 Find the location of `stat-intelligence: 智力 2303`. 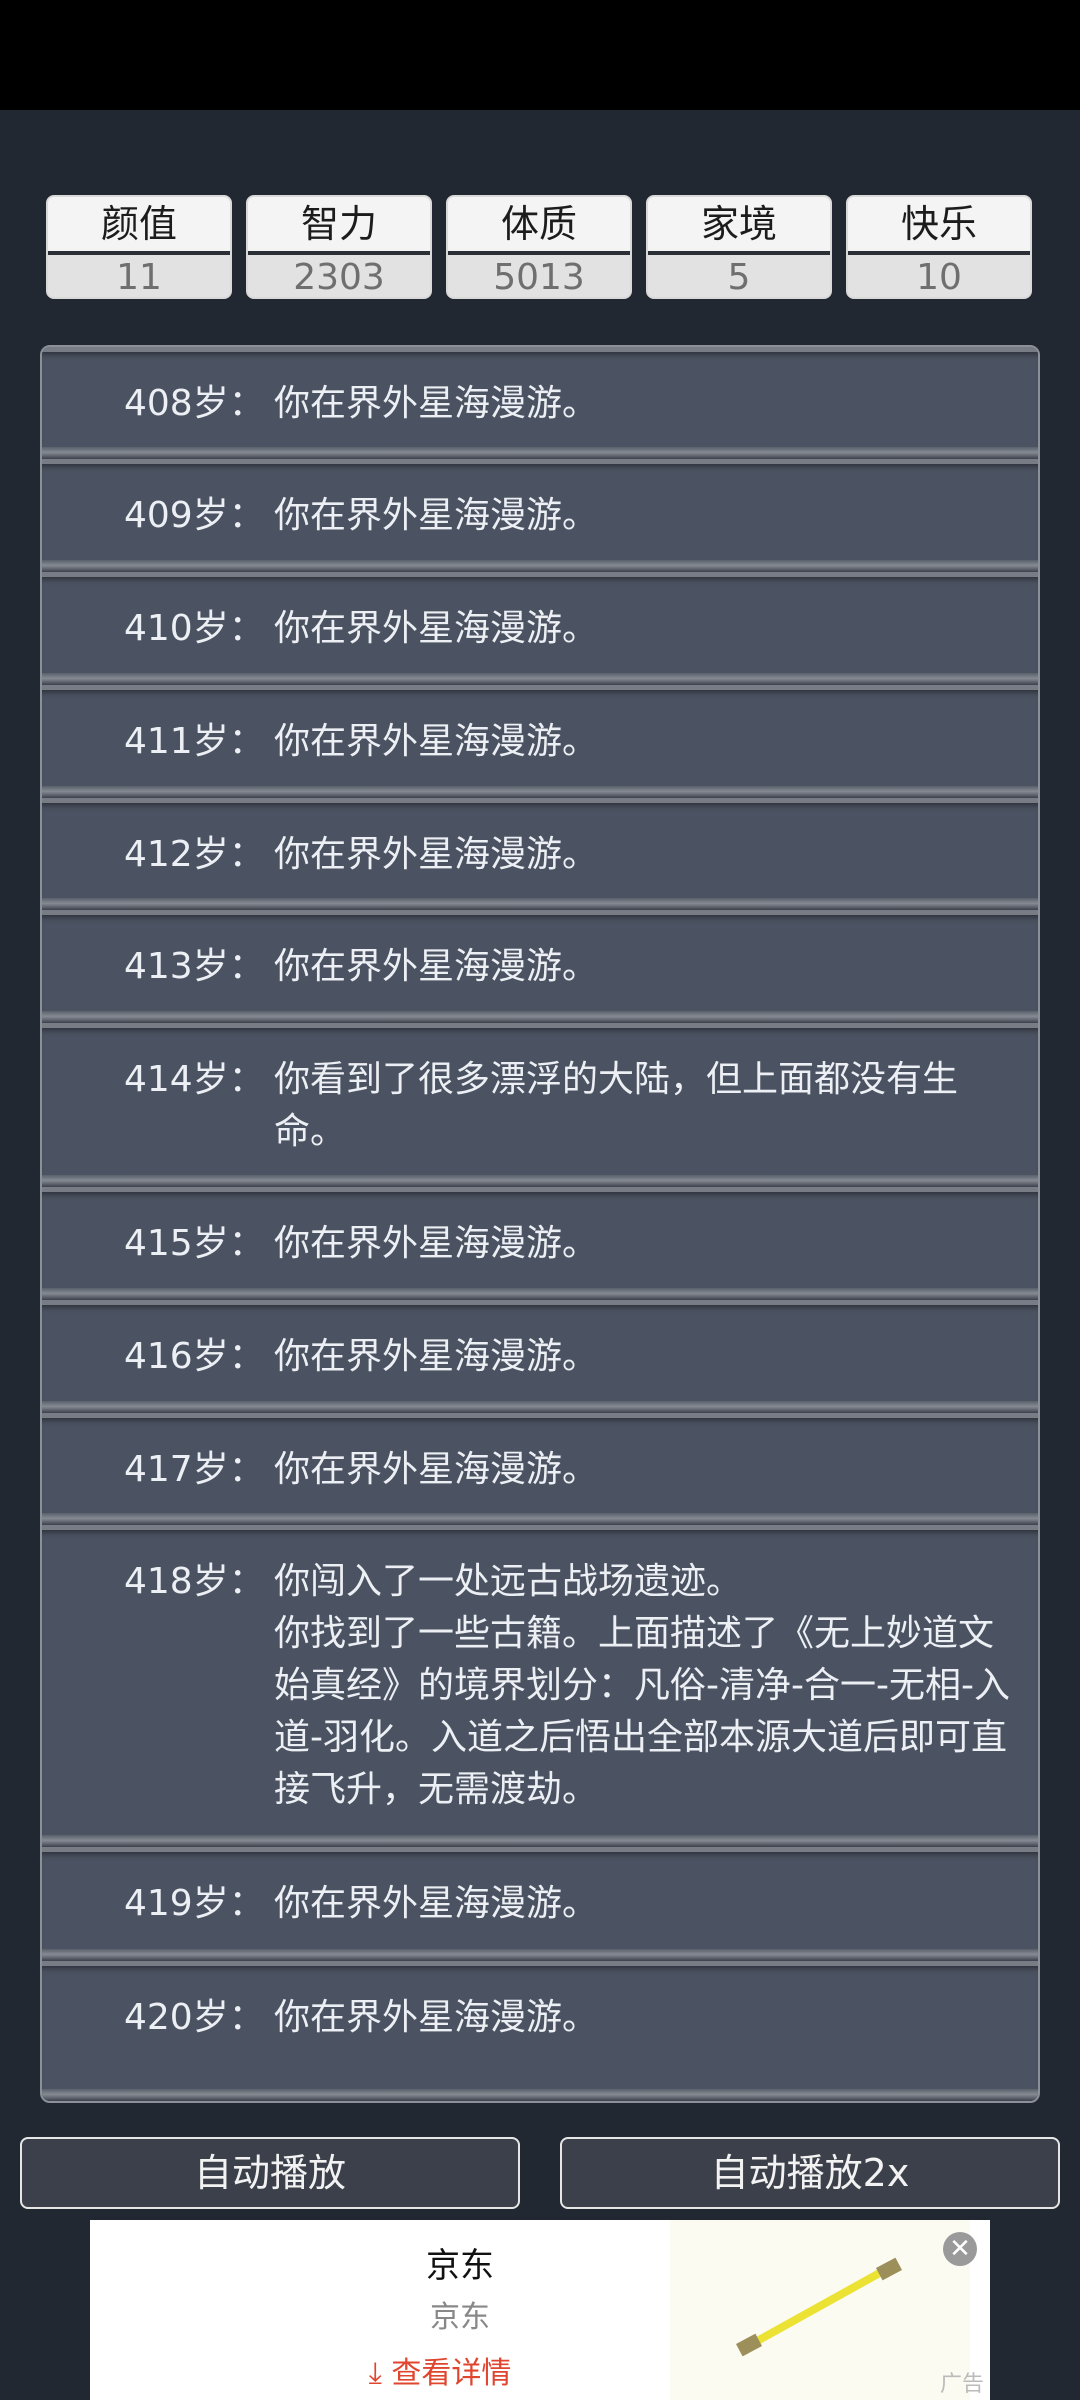

stat-intelligence: 智力 2303 is located at coordinates (339, 247).